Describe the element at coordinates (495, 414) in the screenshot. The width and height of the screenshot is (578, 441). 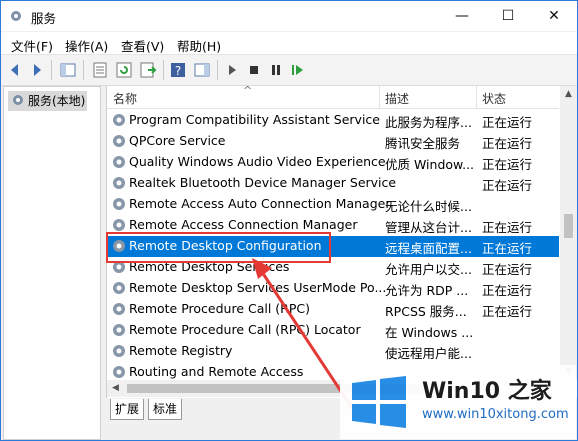
I see `watermark-url: www.win10xitong.com` at that location.